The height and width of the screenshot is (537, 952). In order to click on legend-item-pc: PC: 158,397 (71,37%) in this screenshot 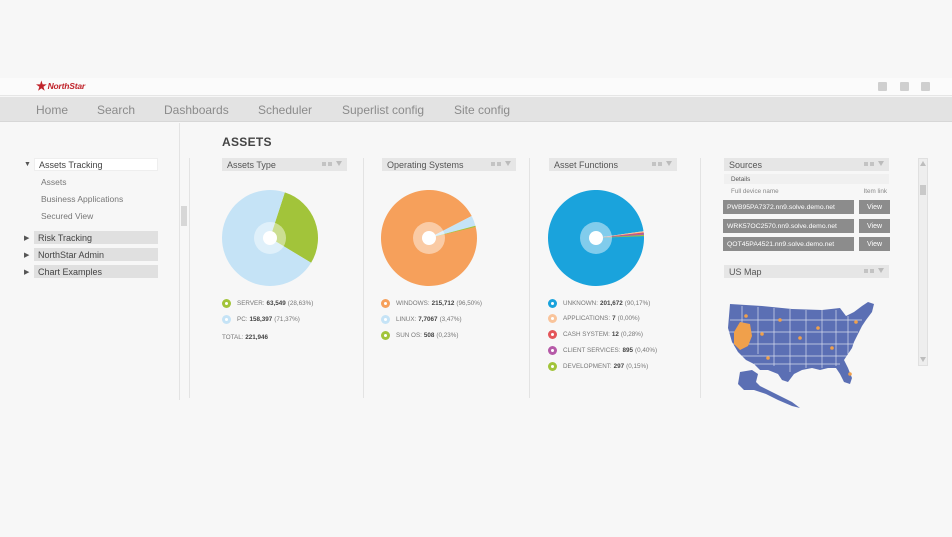, I will do `click(261, 319)`.